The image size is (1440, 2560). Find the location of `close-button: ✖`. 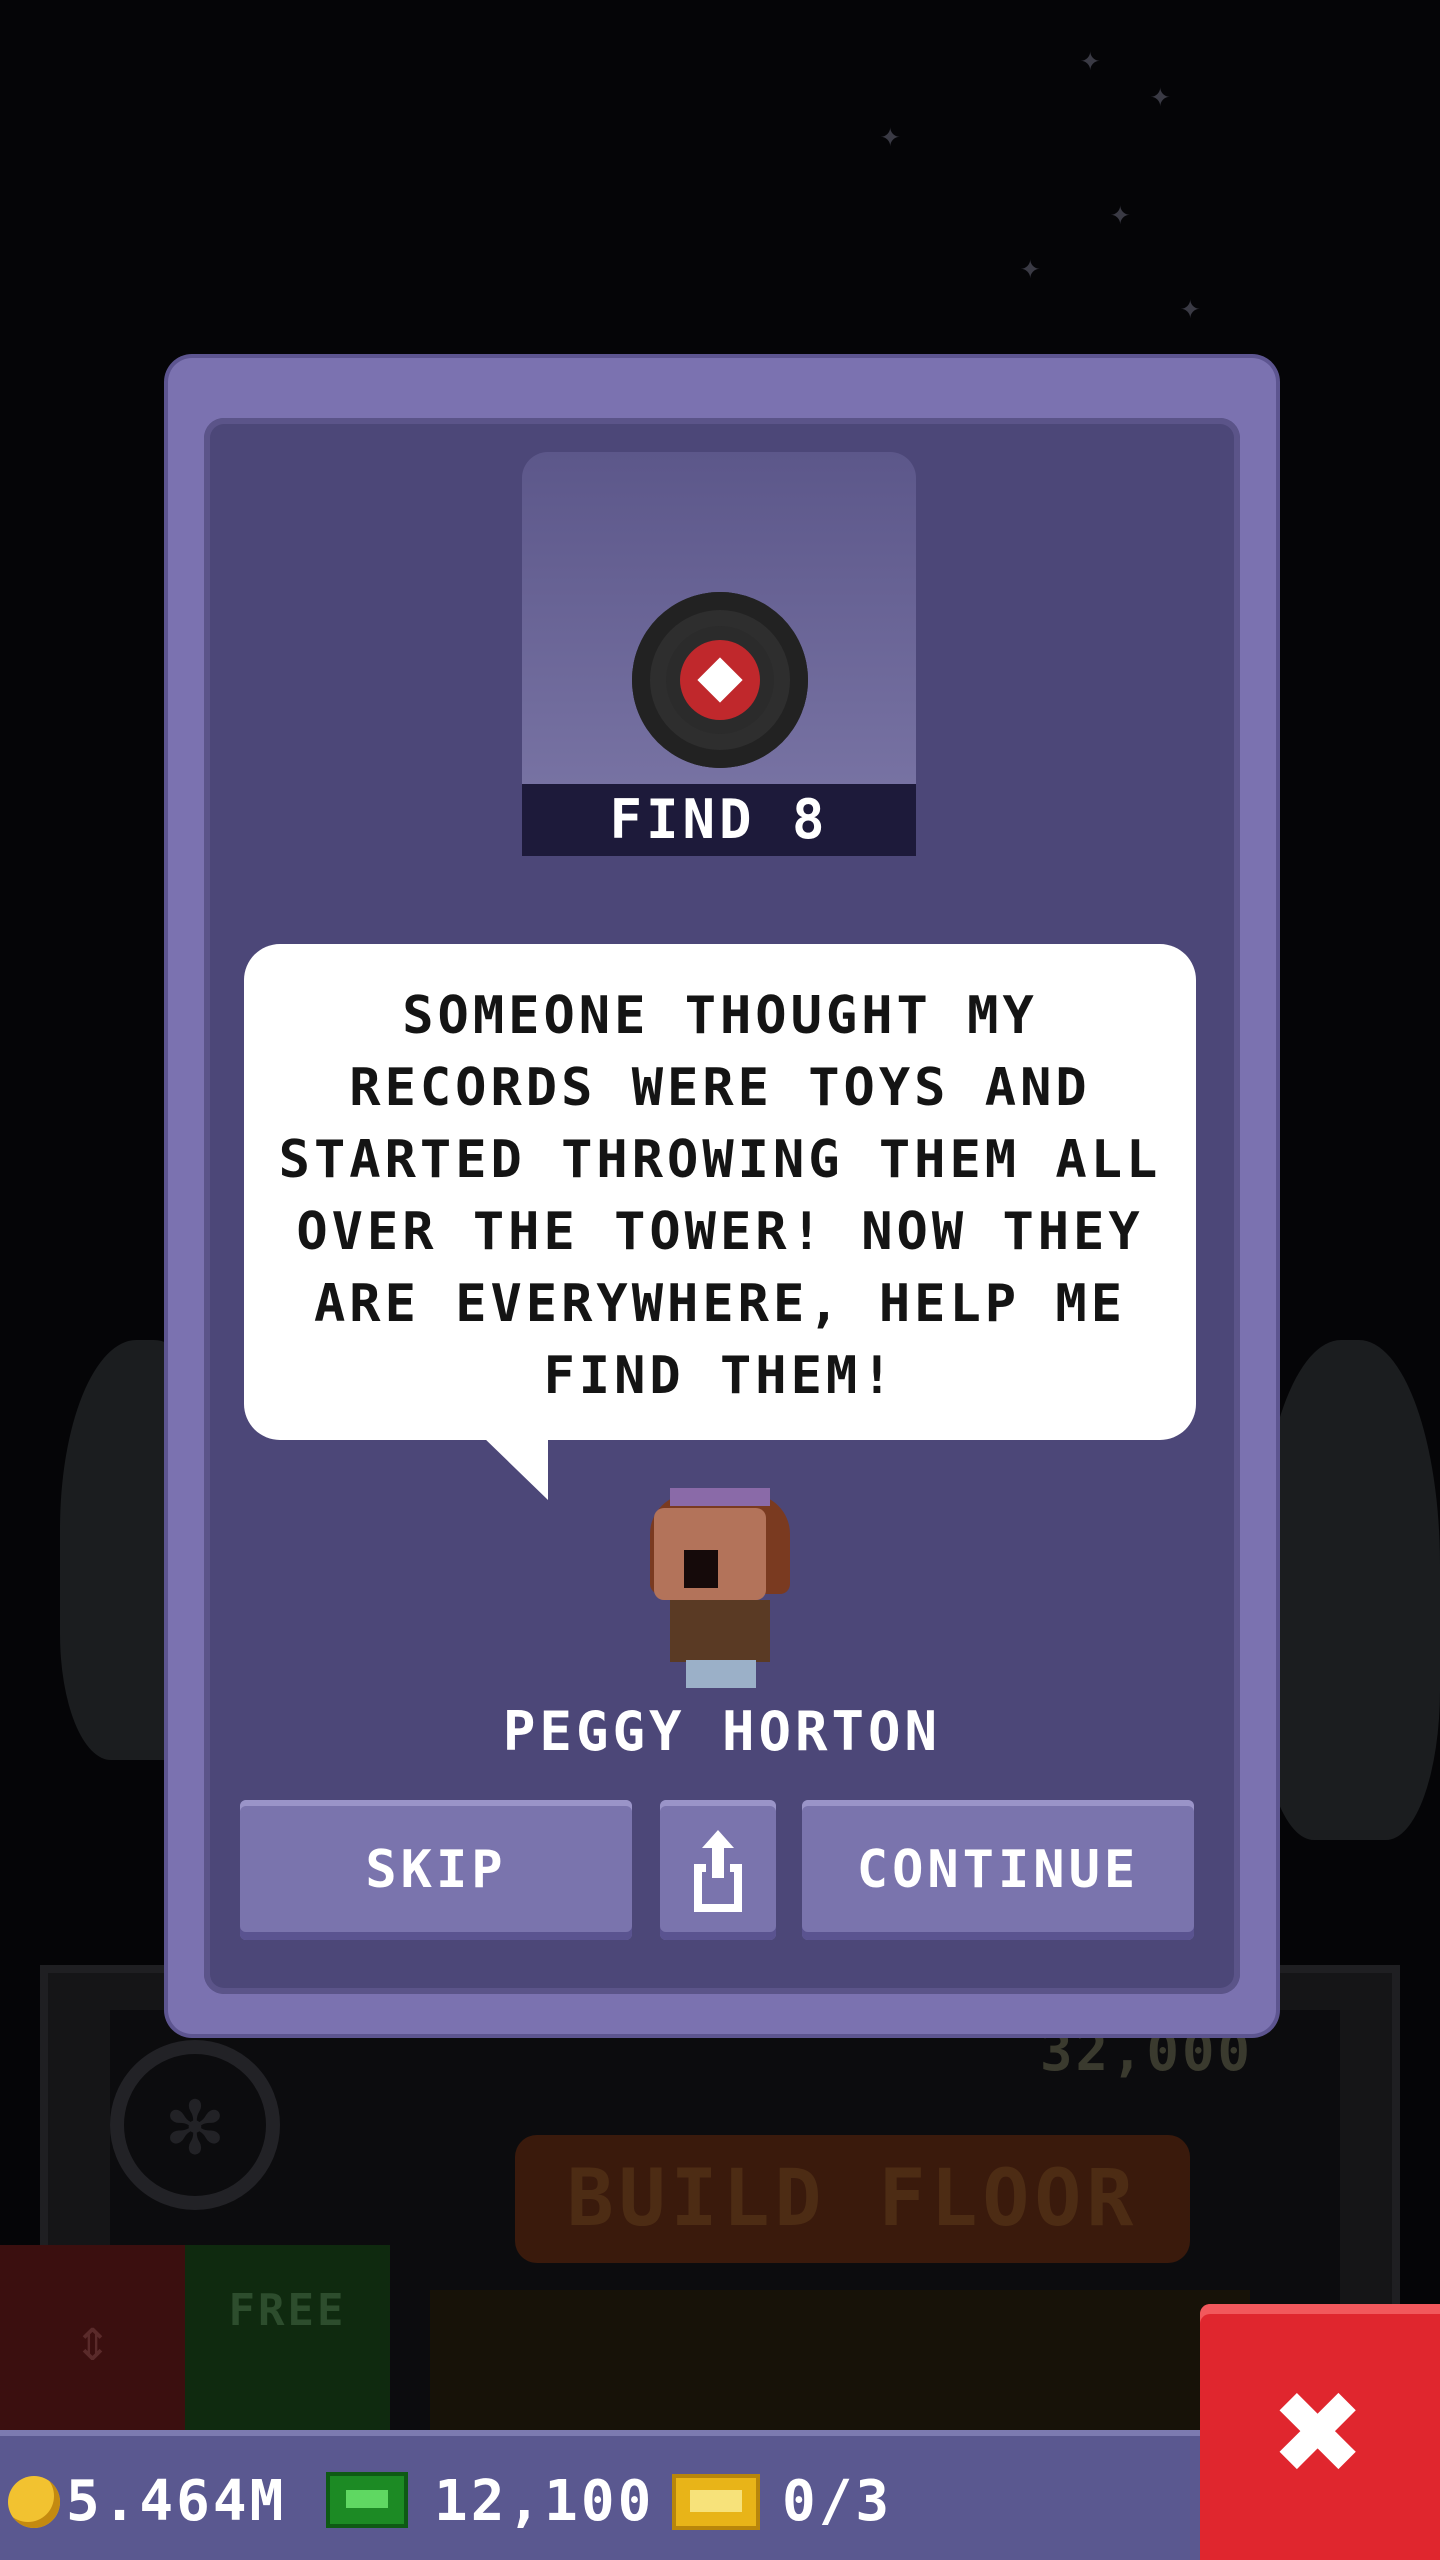

close-button: ✖ is located at coordinates (1320, 2432).